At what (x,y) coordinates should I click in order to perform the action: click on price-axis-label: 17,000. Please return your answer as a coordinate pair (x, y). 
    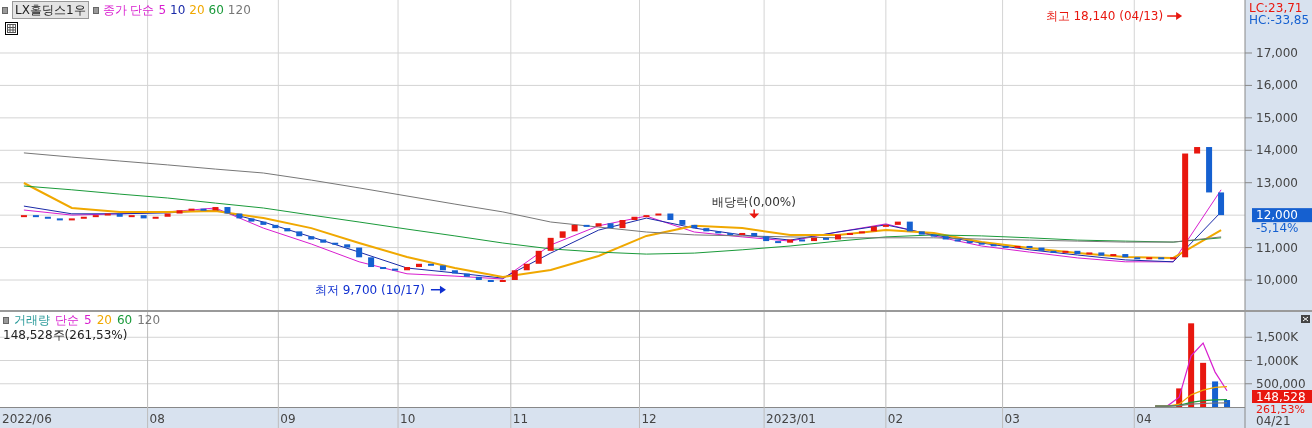
    Looking at the image, I should click on (1277, 53).